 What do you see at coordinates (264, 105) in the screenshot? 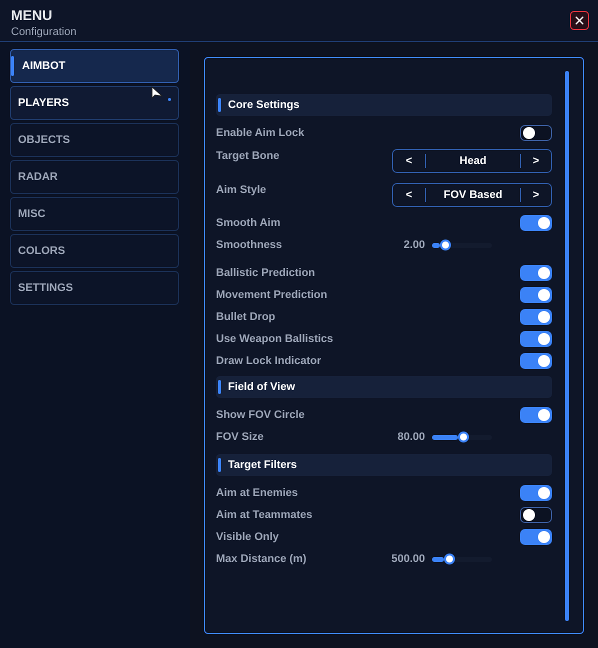
I see `section-title: Core Settings` at bounding box center [264, 105].